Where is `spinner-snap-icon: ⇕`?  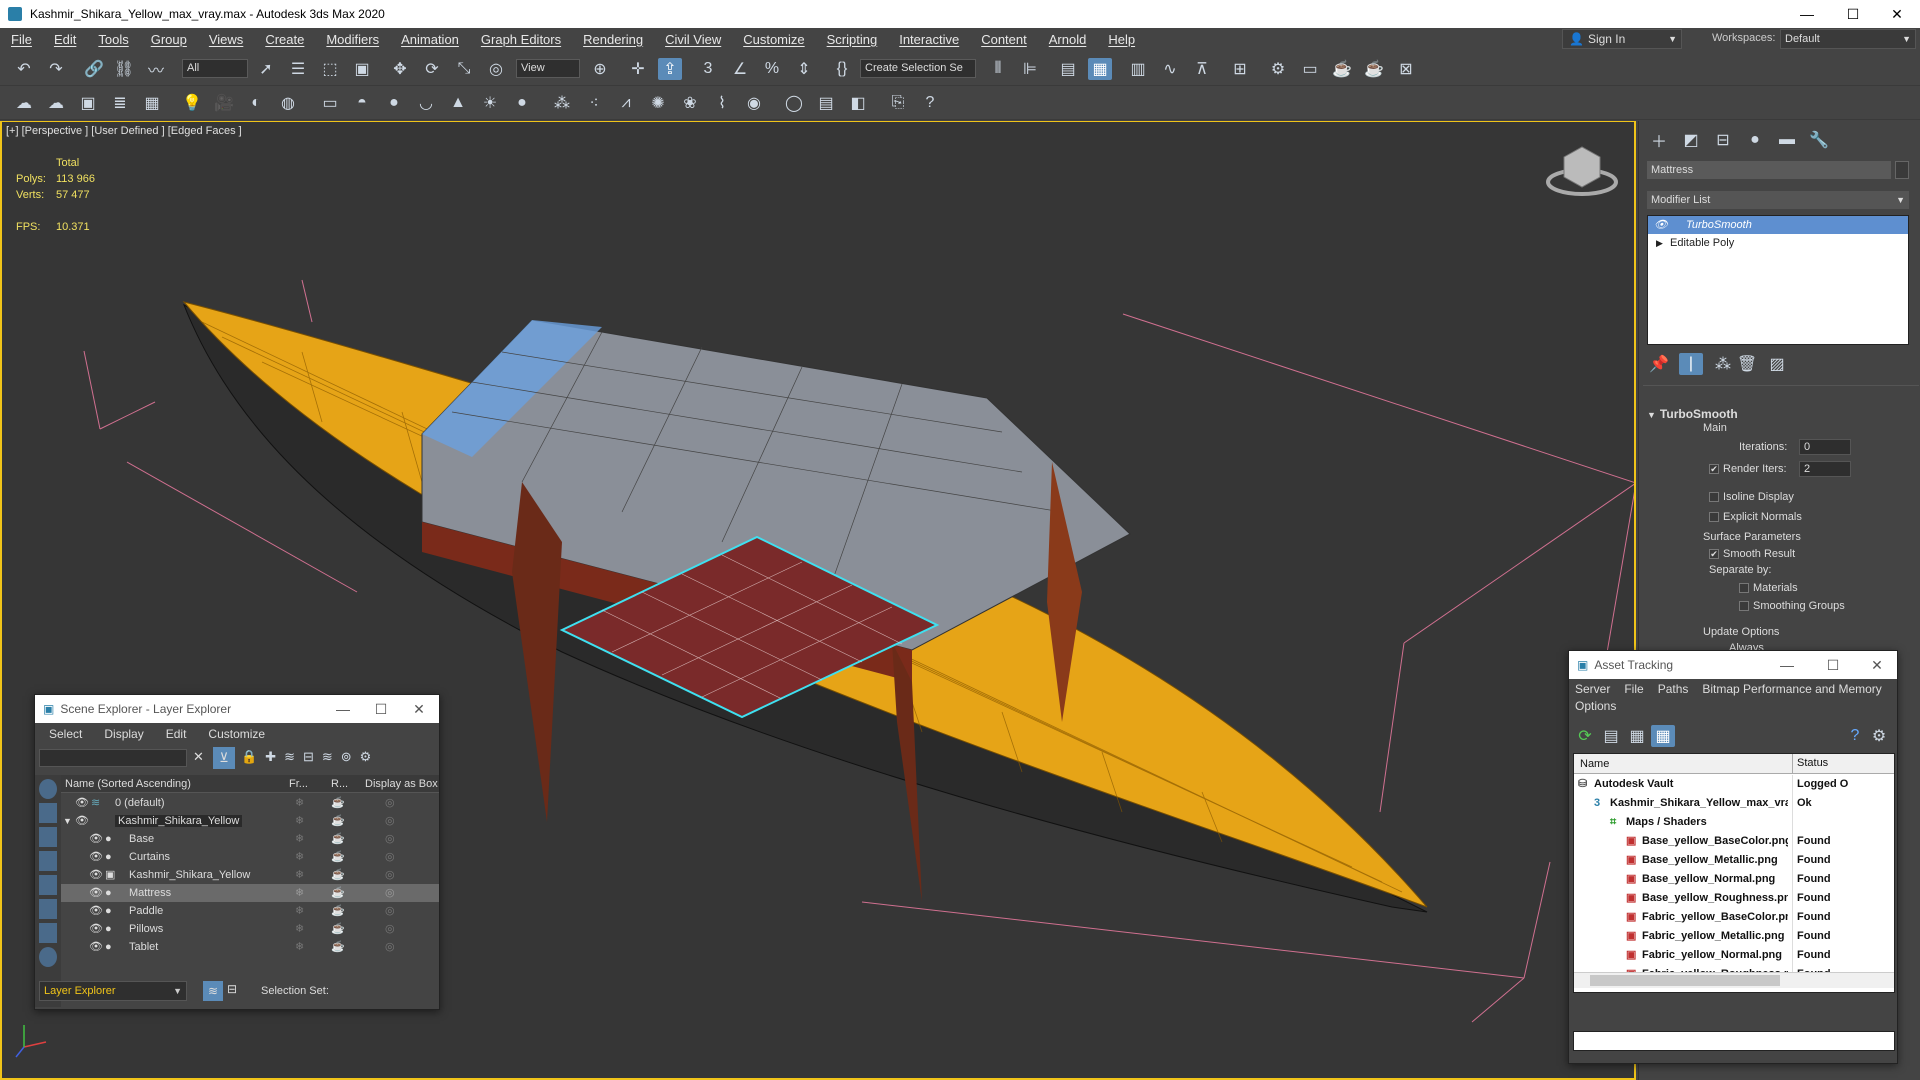
spinner-snap-icon: ⇕ is located at coordinates (804, 69).